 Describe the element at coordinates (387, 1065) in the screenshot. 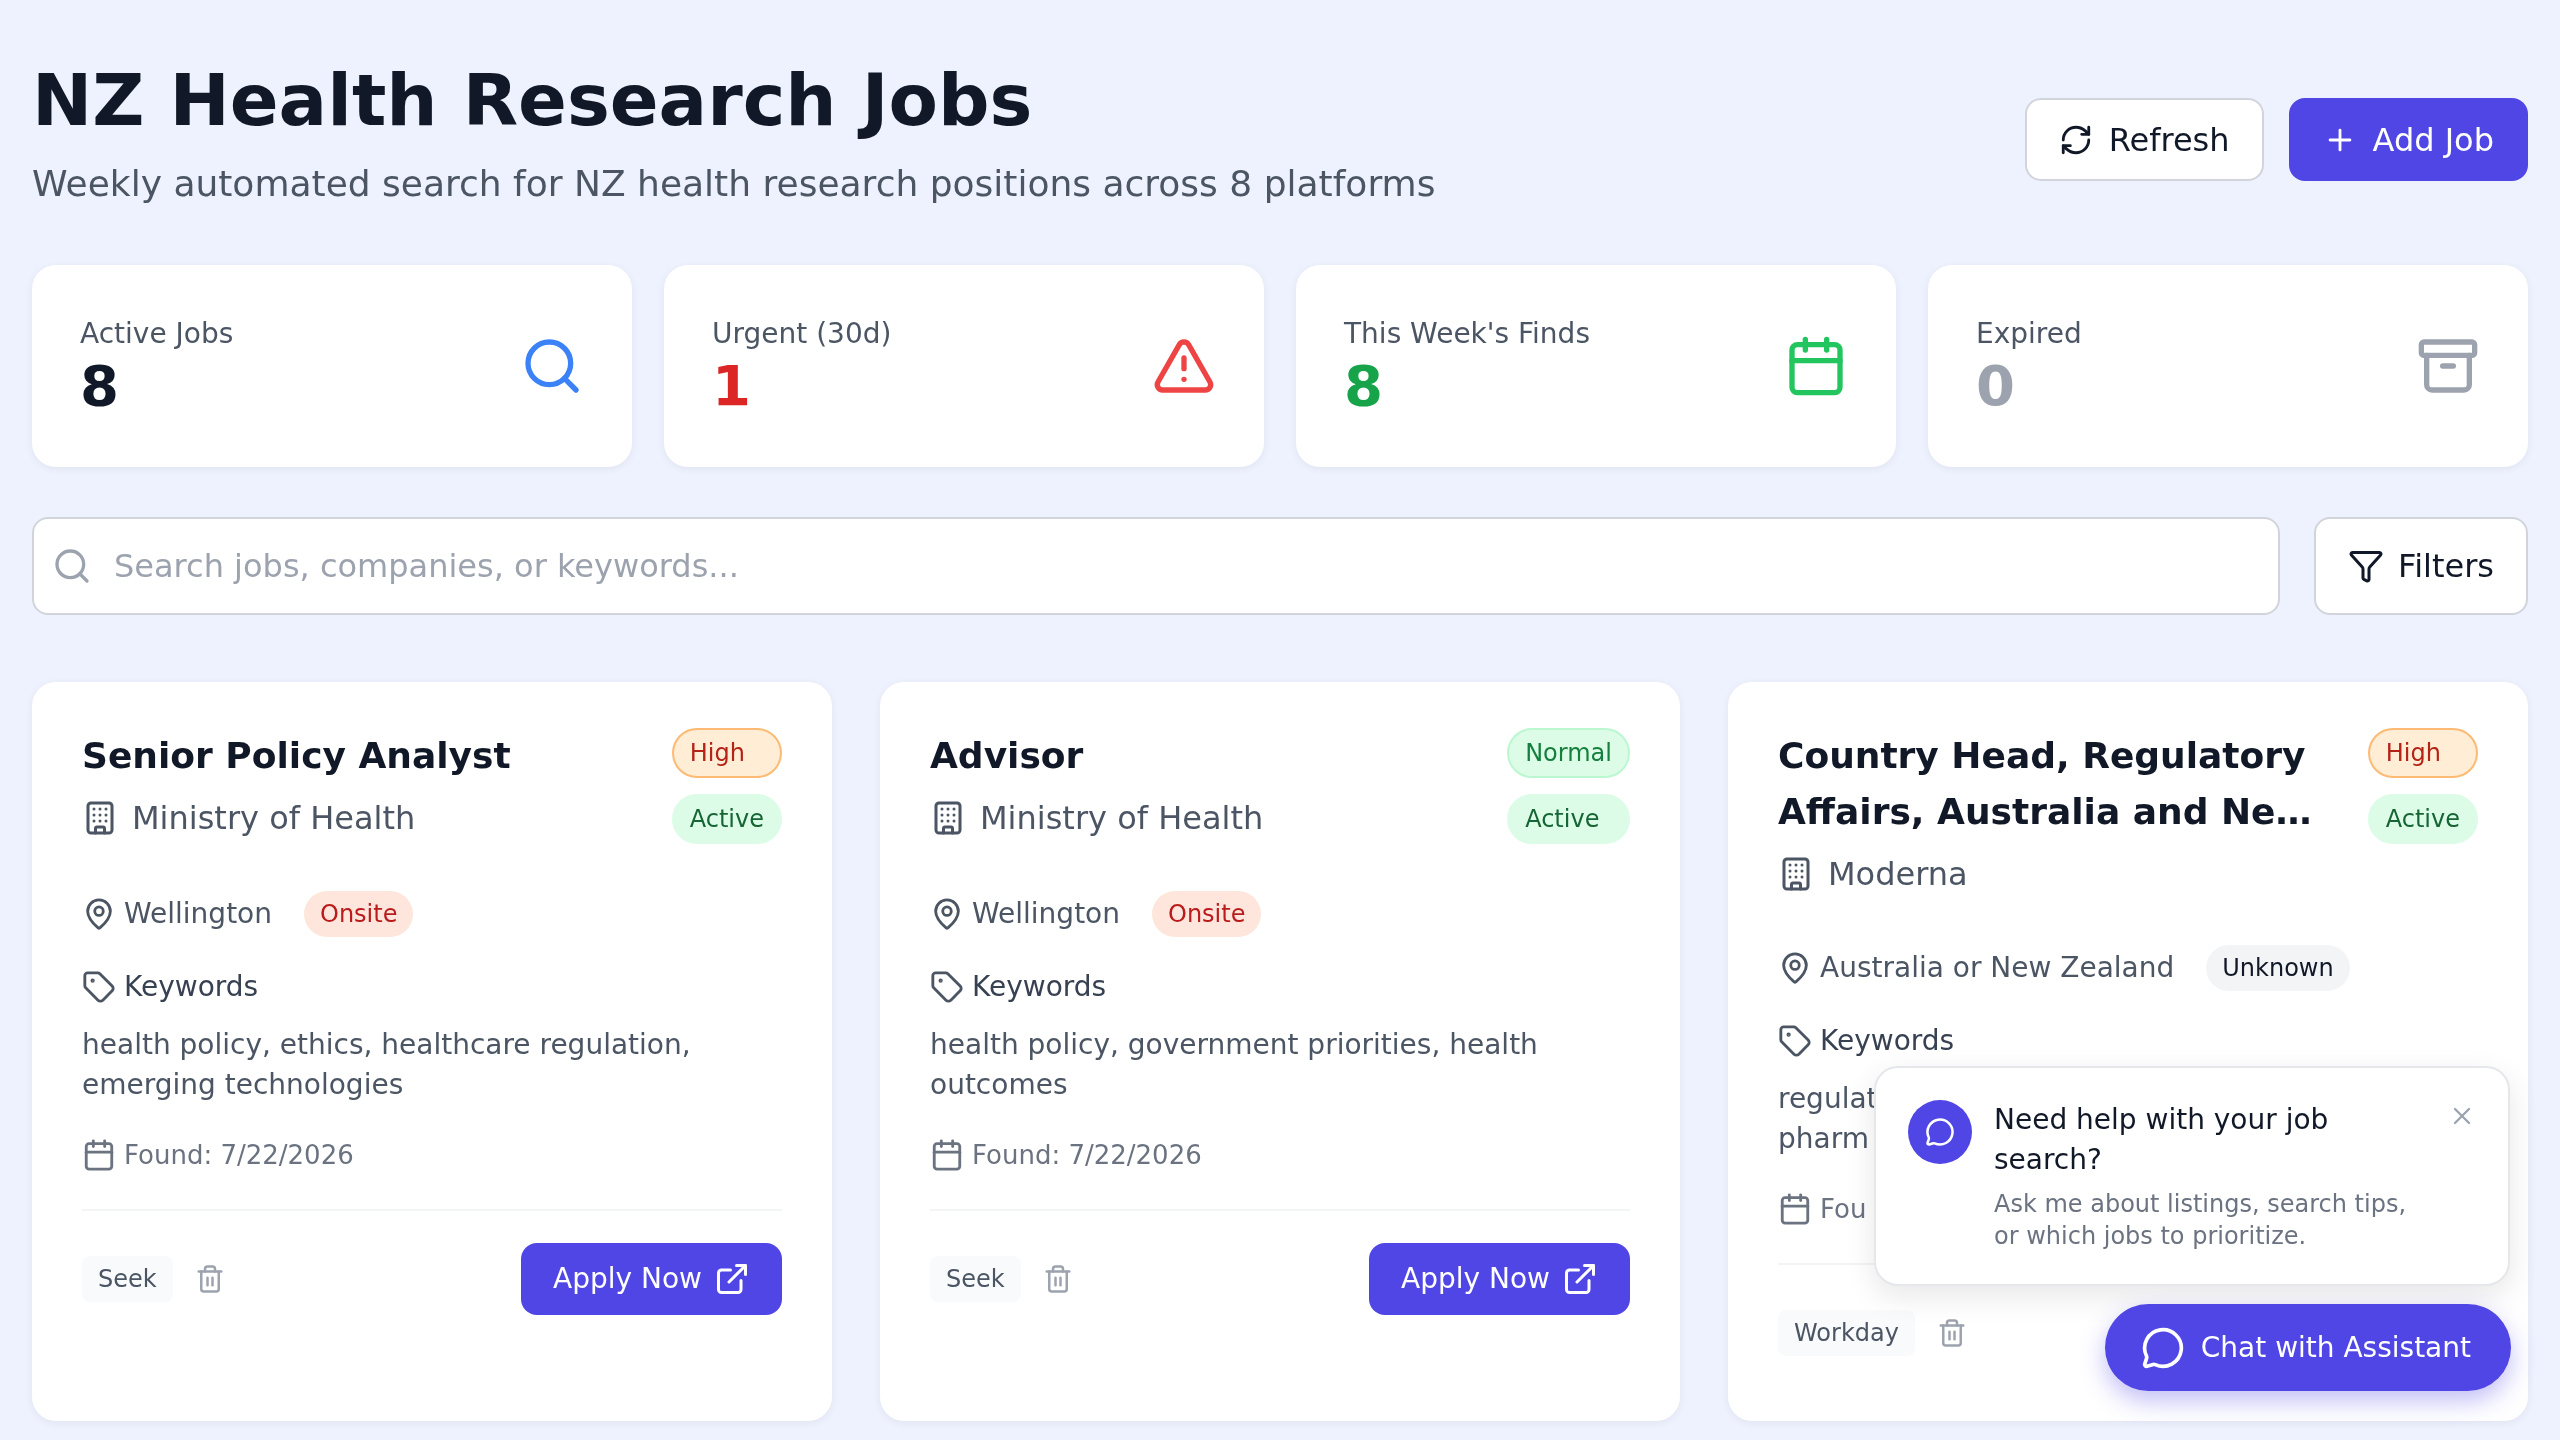

I see `keywords-text: health policy, ethics, healthcare regulation, emerging technologies` at that location.